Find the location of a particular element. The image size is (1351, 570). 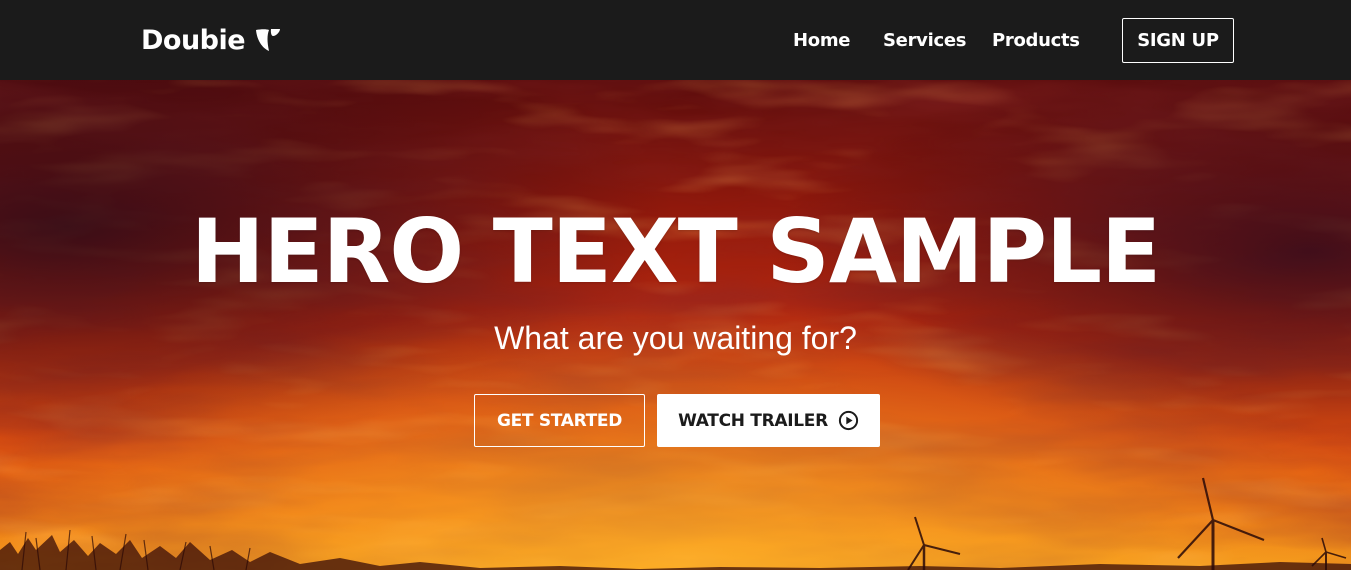

hero-title: HERO TEXT SAMPLE is located at coordinates (675, 251).